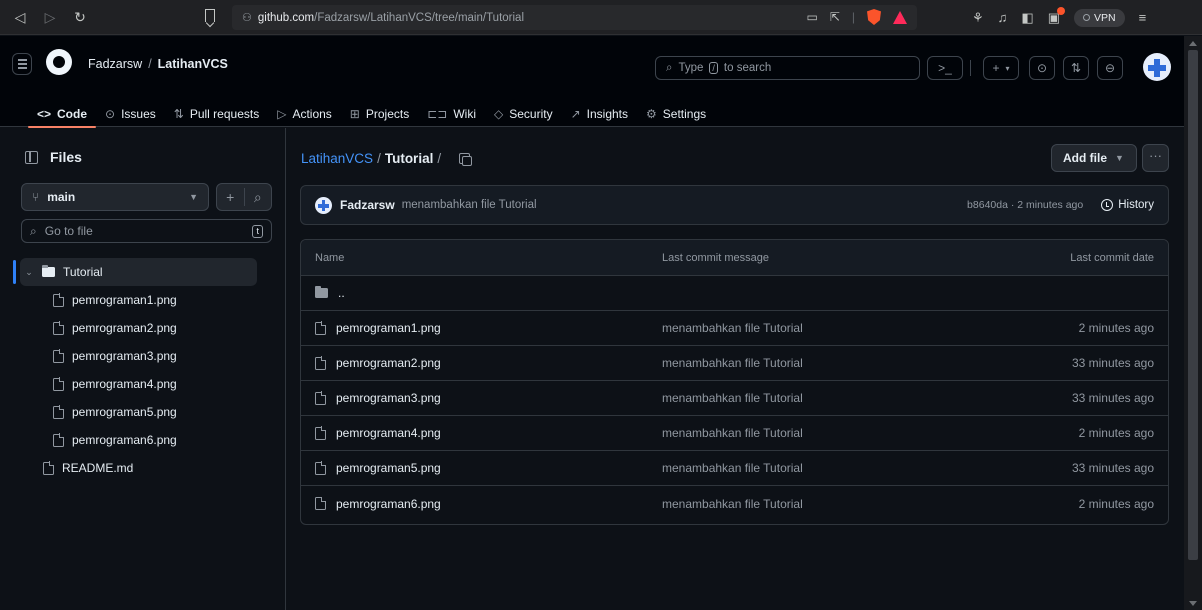  I want to click on tab-issues: ⊙ Issues, so click(130, 114).